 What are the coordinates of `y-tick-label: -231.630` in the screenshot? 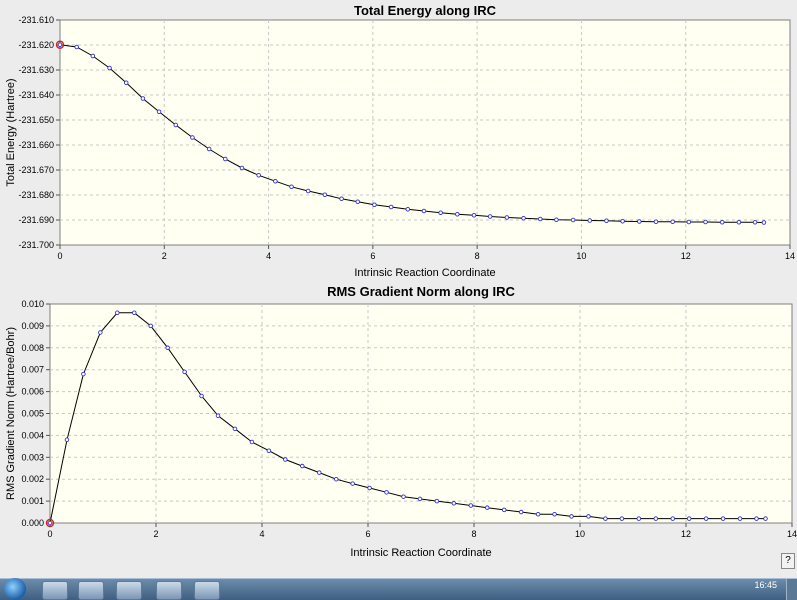 It's located at (36, 70).